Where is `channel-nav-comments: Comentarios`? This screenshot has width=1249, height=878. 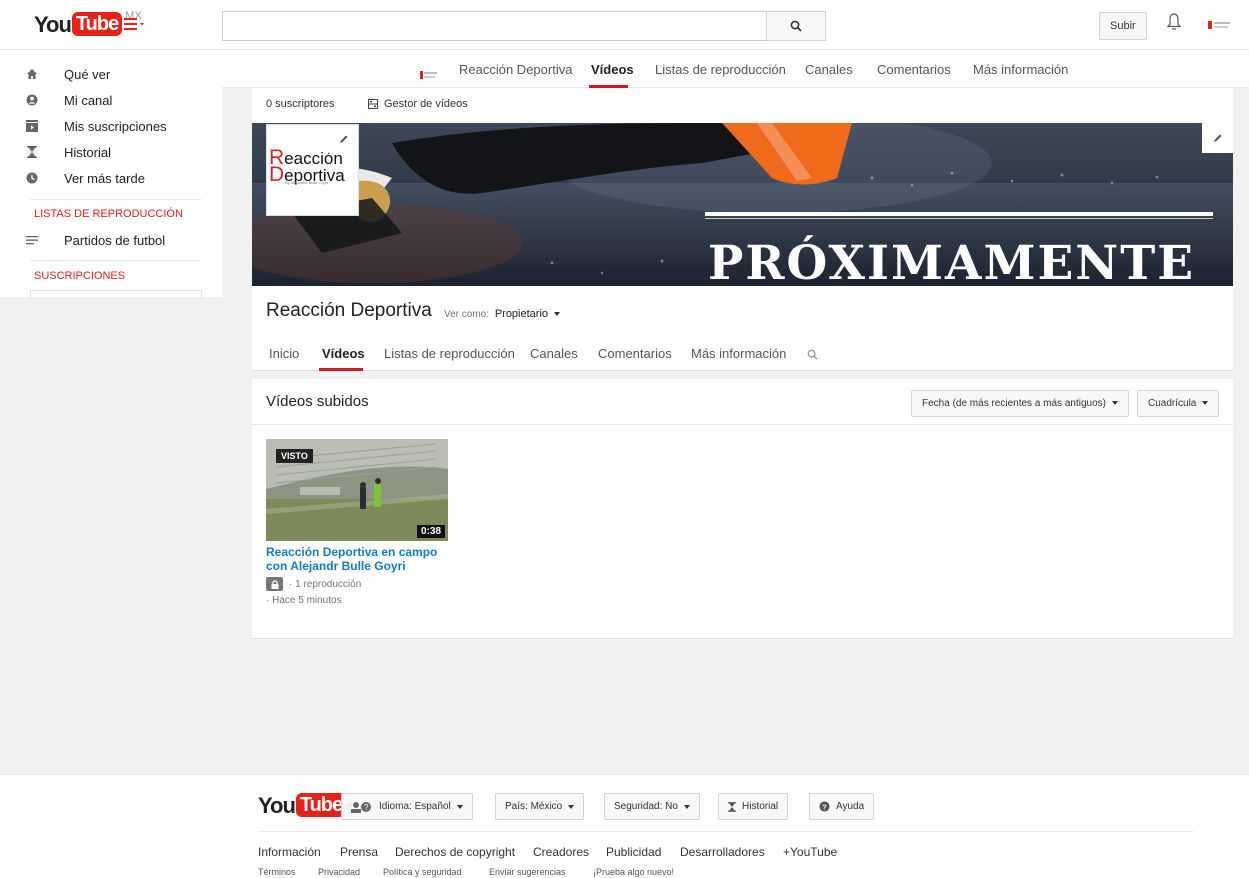
channel-nav-comments: Comentarios is located at coordinates (914, 69).